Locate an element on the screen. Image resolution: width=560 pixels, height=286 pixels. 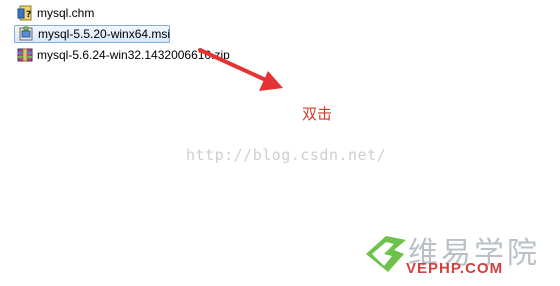
watermark-url: http://blog.csdn.net/ is located at coordinates (286, 155).